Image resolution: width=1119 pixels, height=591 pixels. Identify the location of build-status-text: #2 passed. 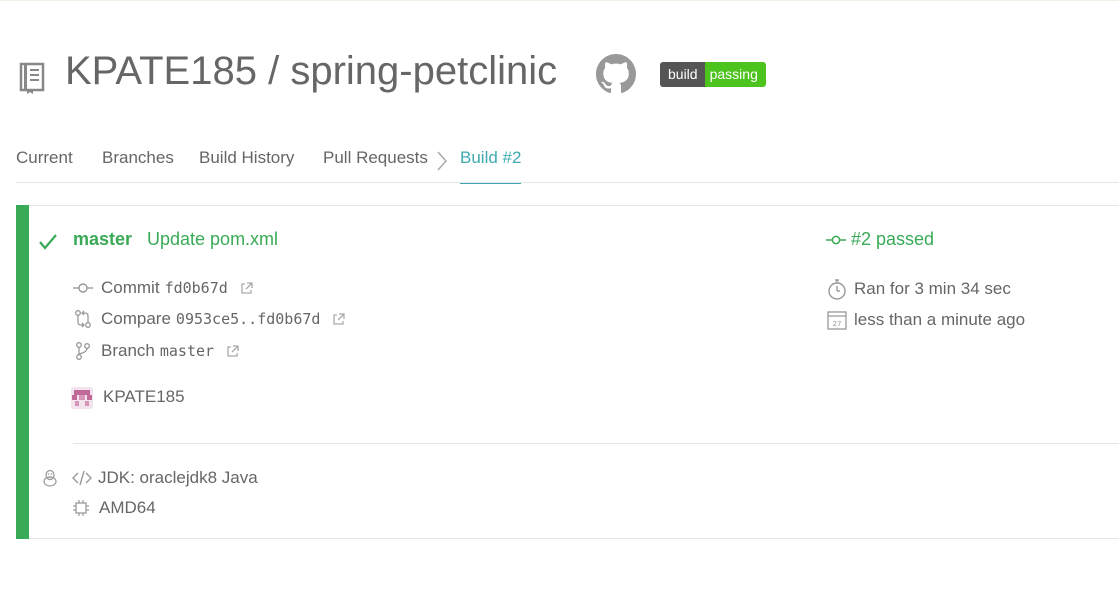
(893, 239).